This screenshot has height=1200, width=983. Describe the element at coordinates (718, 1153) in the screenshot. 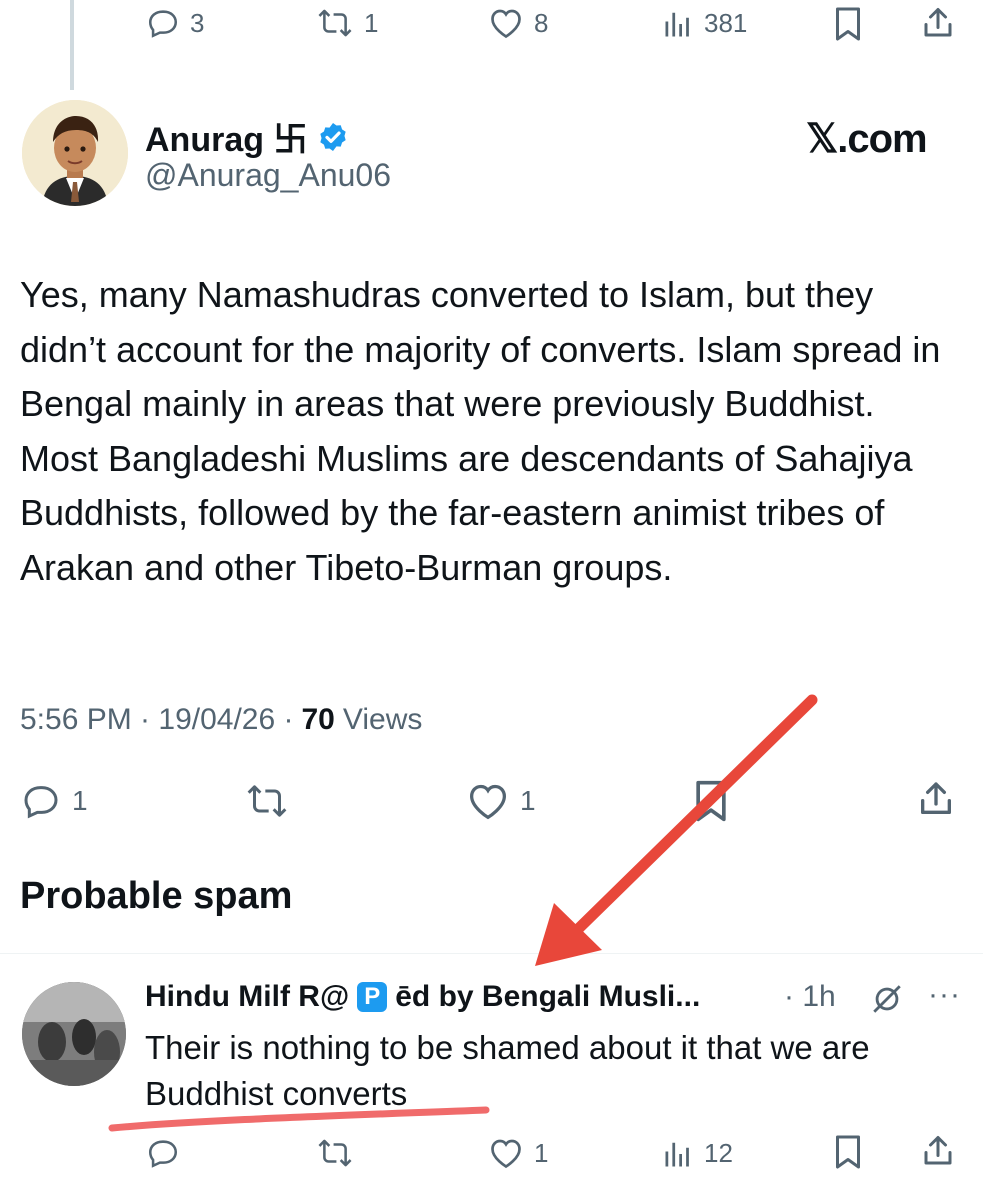

I see `reply-views-count: 12` at that location.